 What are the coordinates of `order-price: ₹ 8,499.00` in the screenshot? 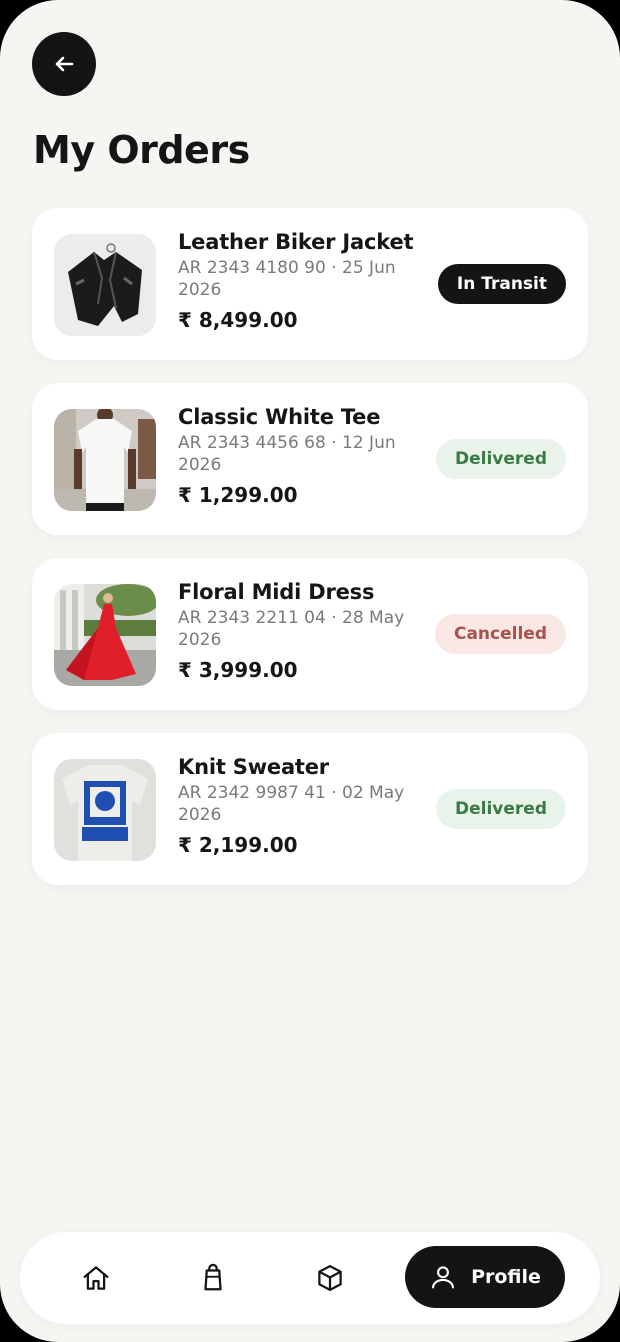 It's located at (238, 320).